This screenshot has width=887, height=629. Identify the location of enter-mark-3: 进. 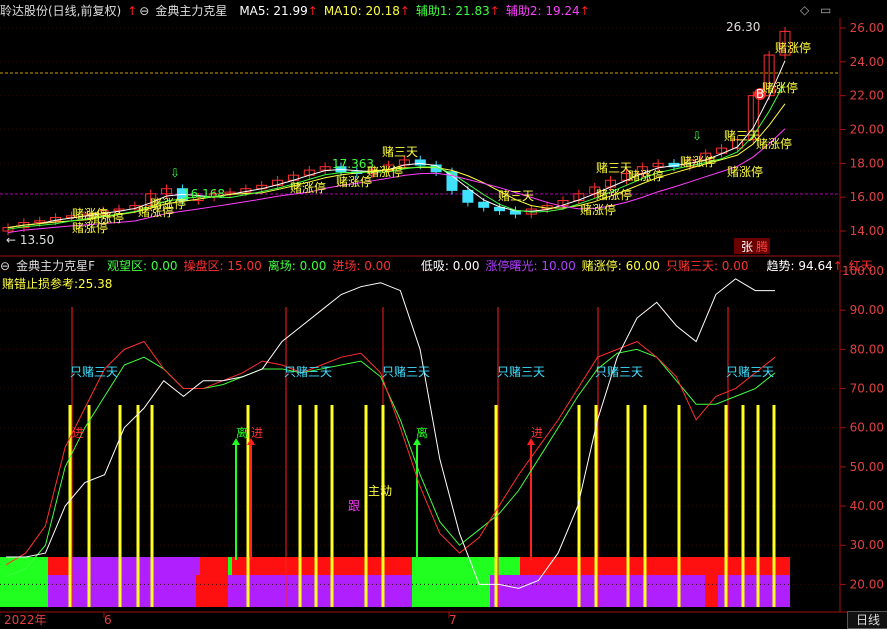
(78, 433).